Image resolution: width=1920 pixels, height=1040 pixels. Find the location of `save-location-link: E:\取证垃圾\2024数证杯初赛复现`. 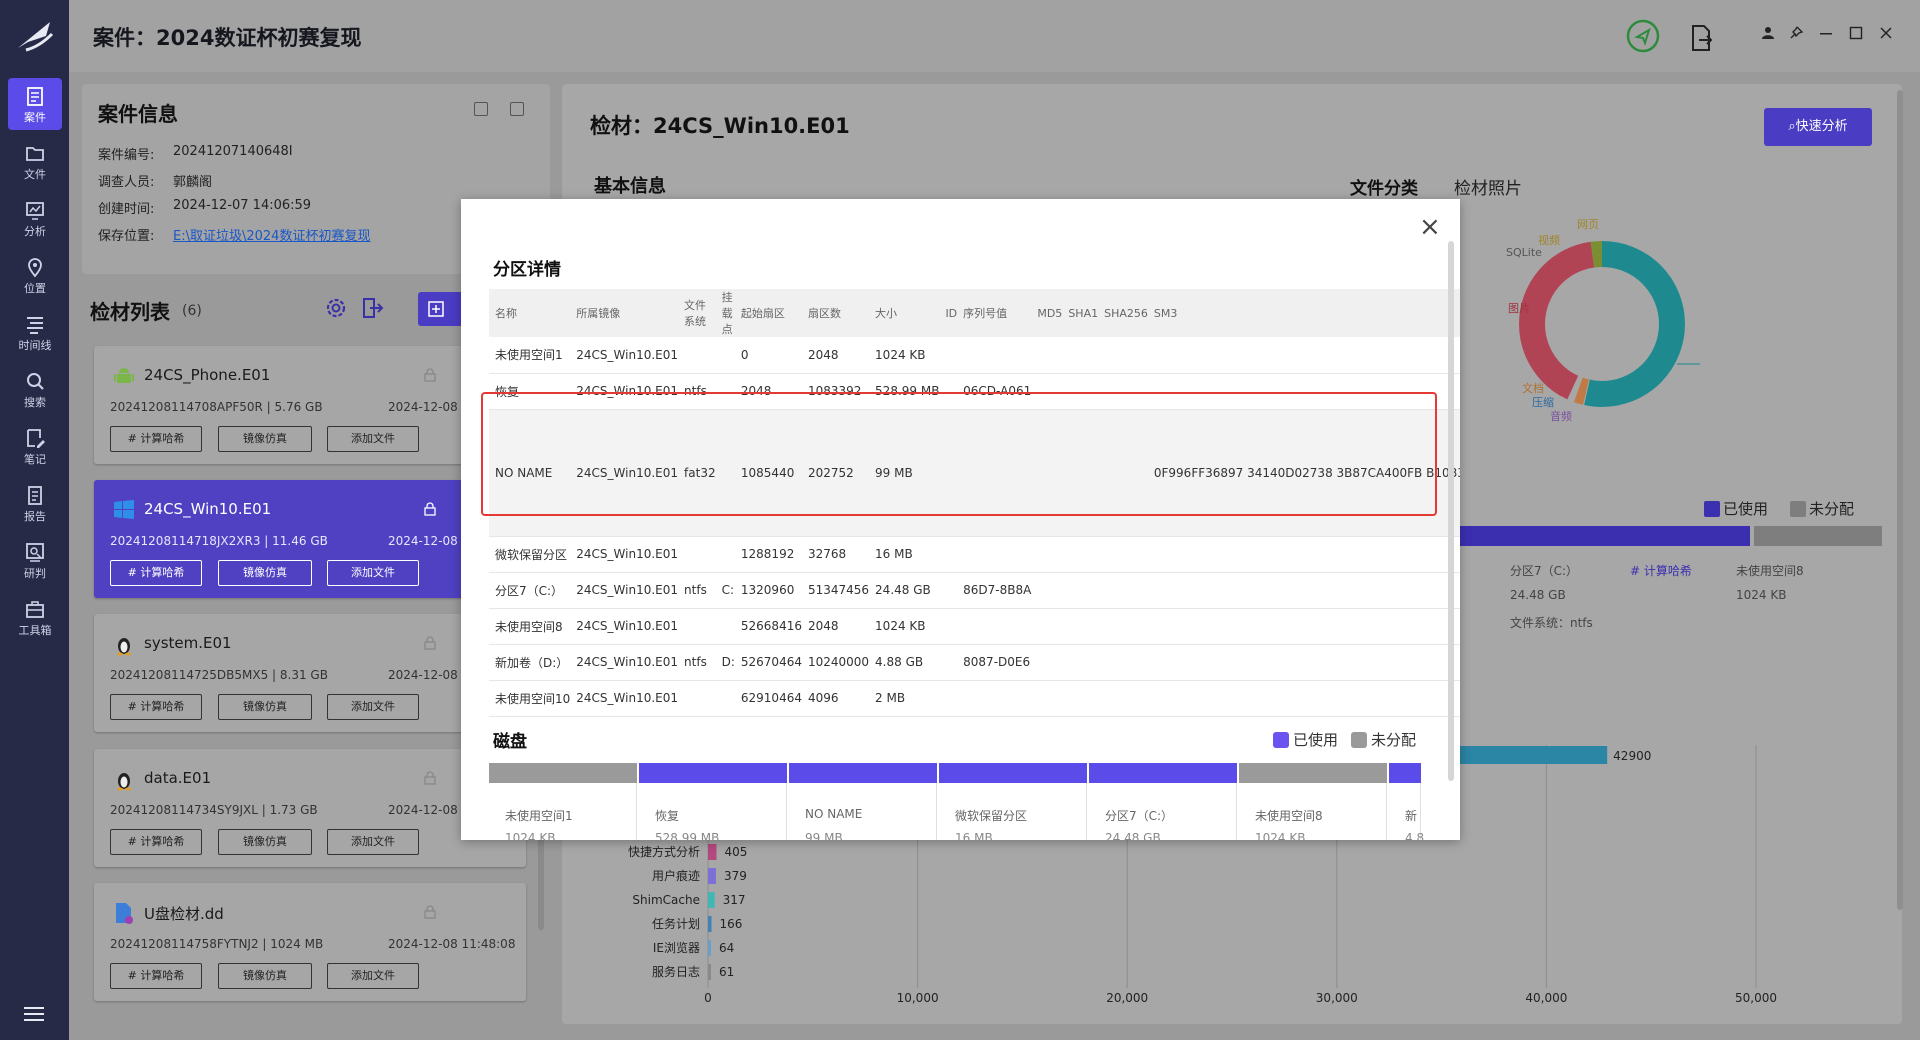

save-location-link: E:\取证垃圾\2024数证杯初赛复现 is located at coordinates (271, 234).